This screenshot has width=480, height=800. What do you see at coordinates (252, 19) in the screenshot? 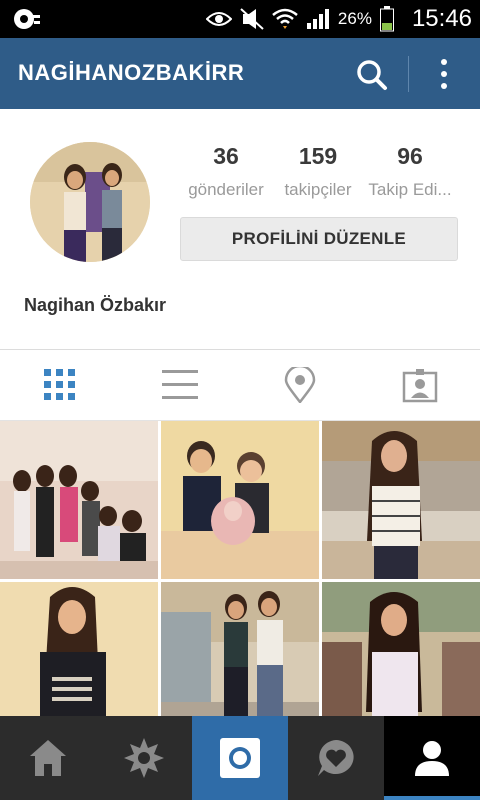
I see `mute-icon` at bounding box center [252, 19].